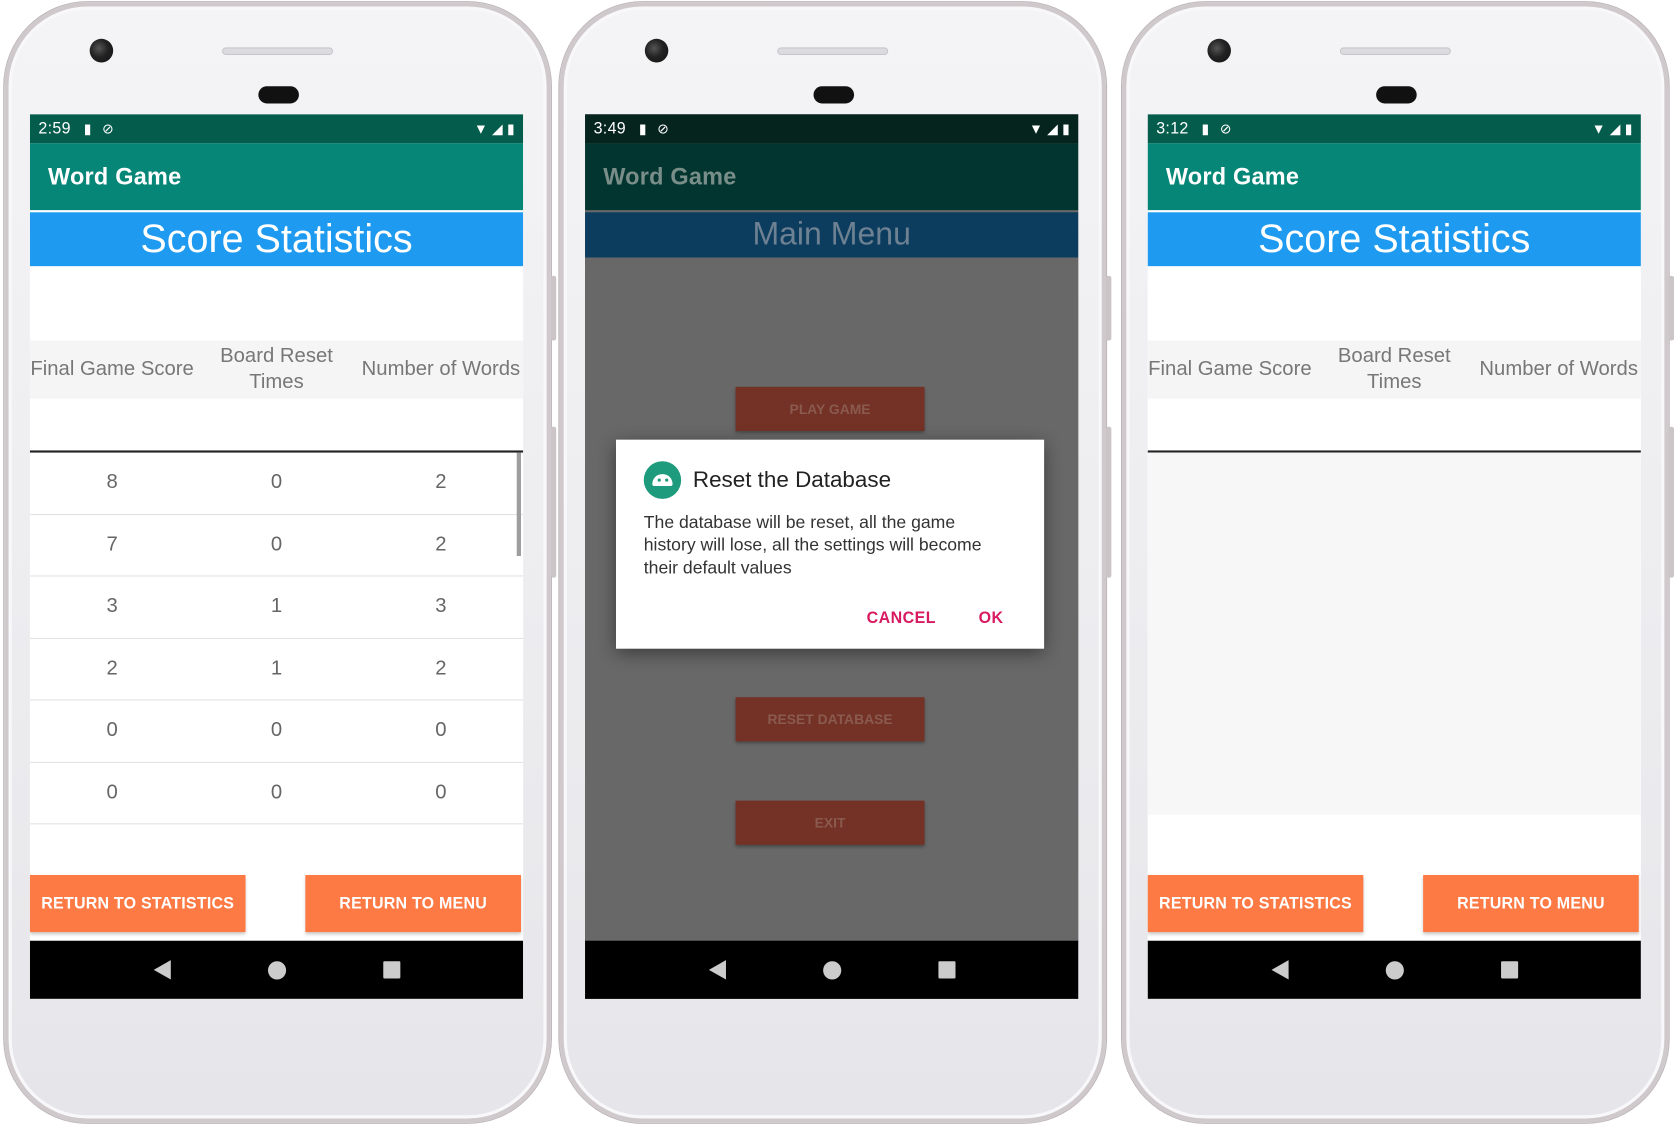  I want to click on android-icon, so click(662, 480).